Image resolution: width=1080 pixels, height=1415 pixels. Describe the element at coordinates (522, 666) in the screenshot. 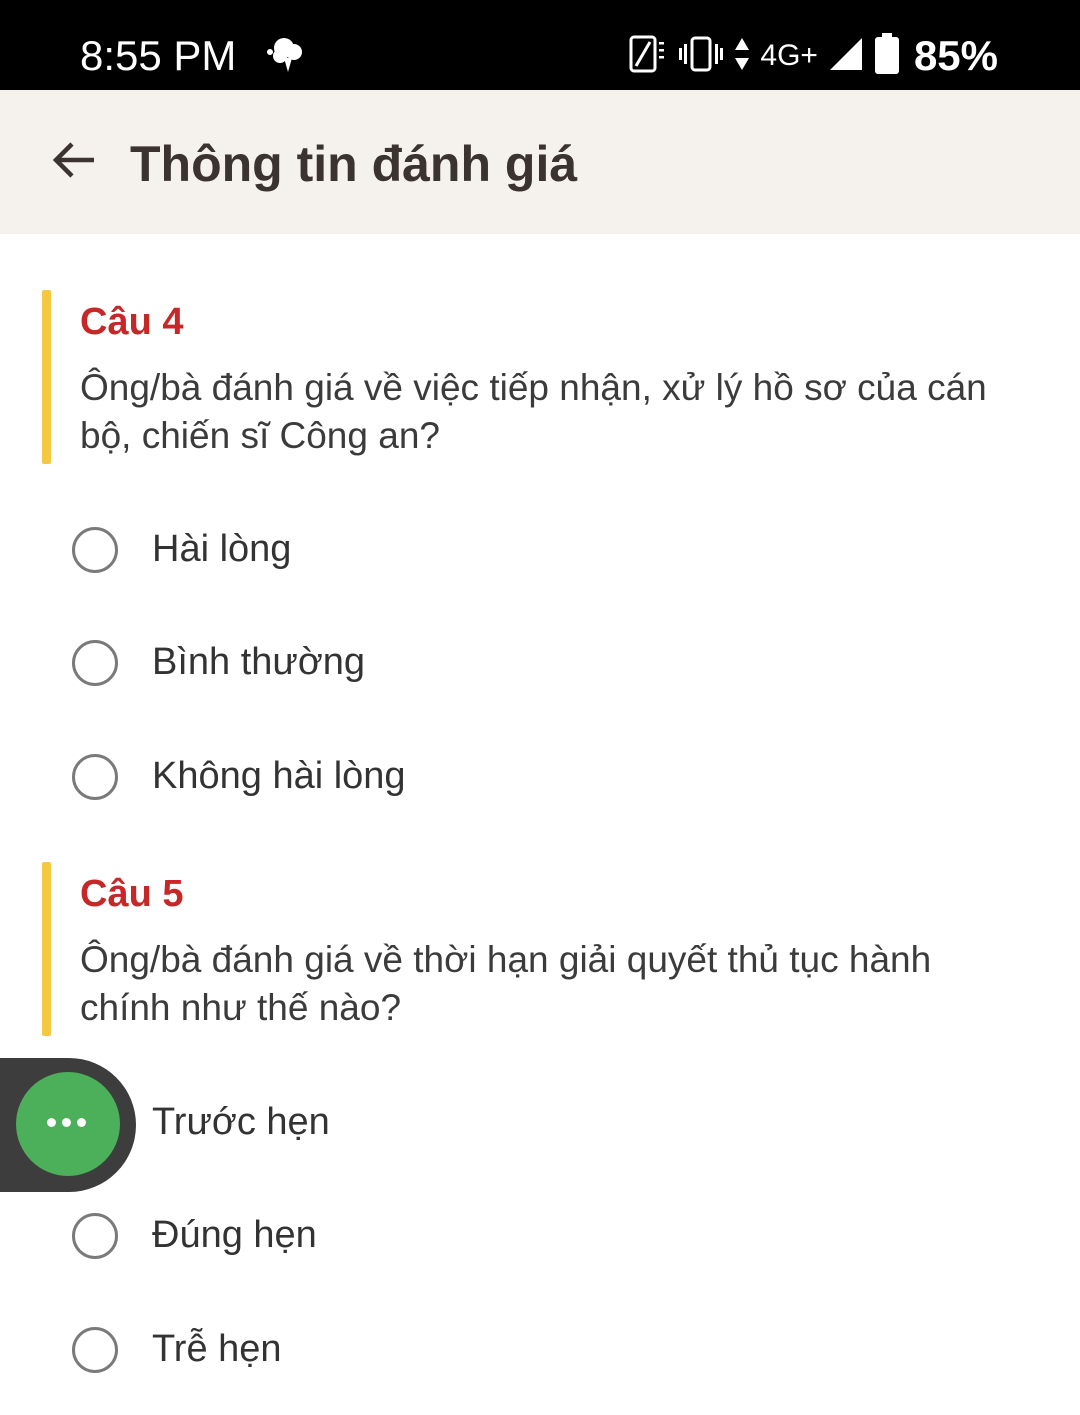

I see `option-binh-thuong: Bình thường` at that location.